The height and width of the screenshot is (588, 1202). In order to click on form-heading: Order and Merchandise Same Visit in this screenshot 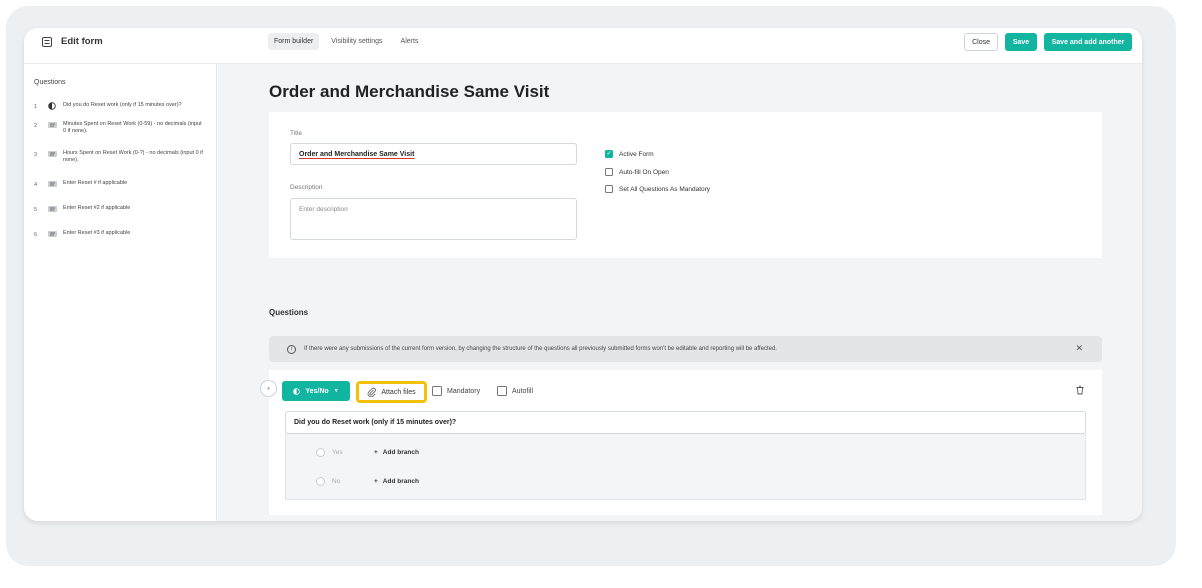, I will do `click(409, 91)`.